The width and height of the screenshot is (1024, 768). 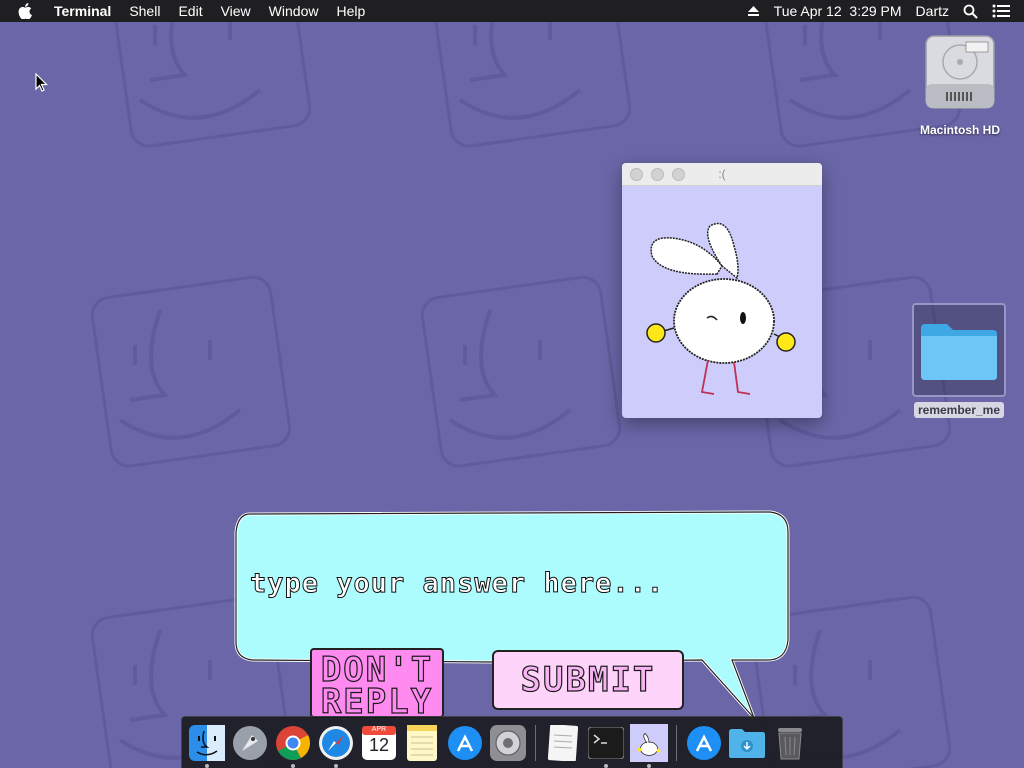 I want to click on notes-icon, so click(x=422, y=742).